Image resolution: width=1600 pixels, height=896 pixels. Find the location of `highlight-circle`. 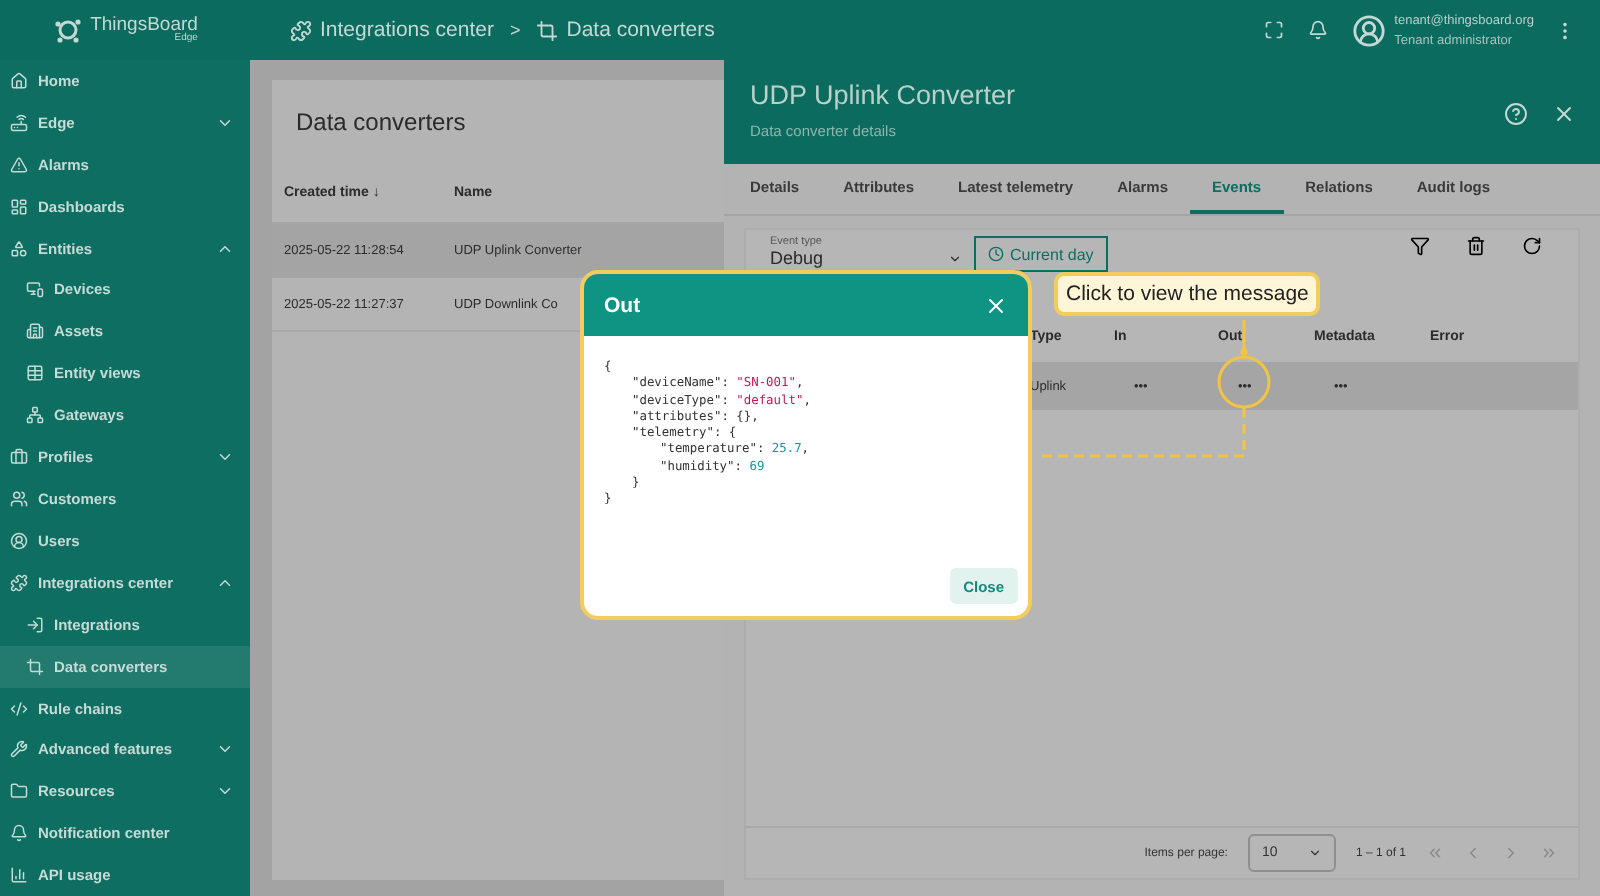

highlight-circle is located at coordinates (1244, 382).